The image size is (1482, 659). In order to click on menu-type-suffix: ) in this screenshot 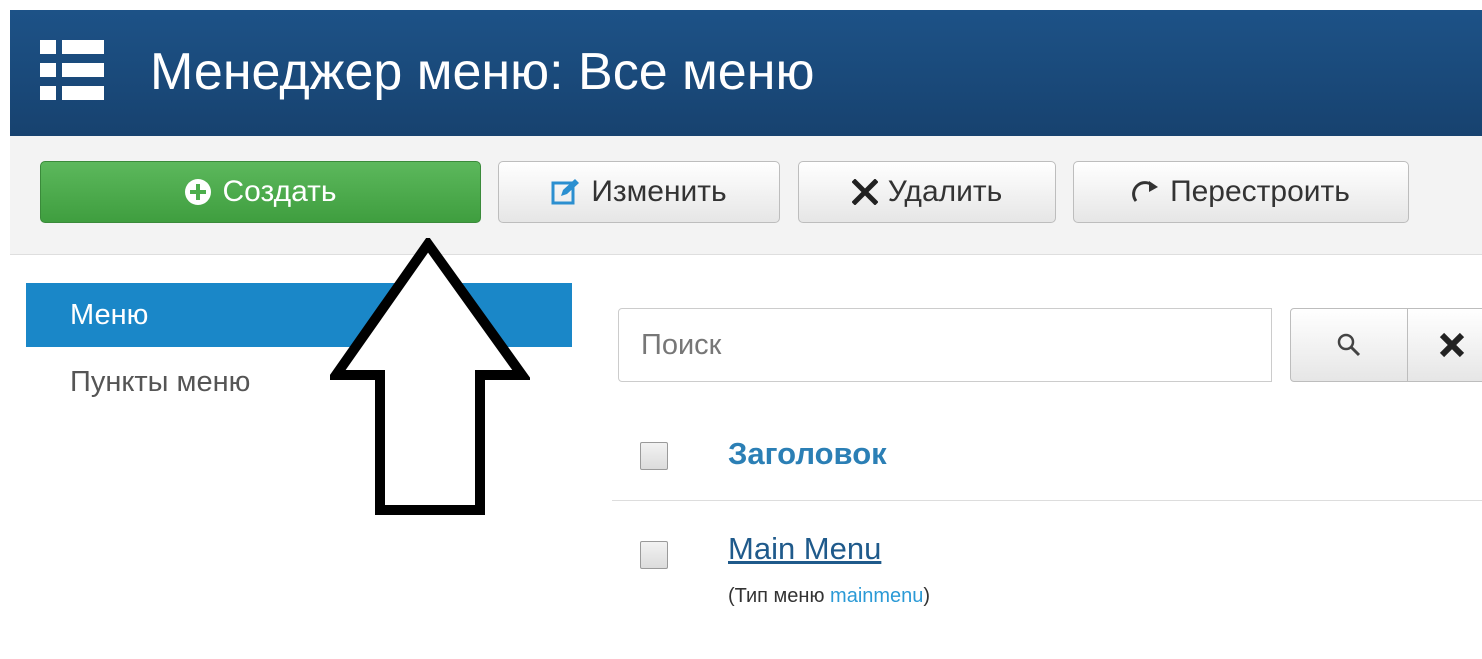, I will do `click(927, 596)`.